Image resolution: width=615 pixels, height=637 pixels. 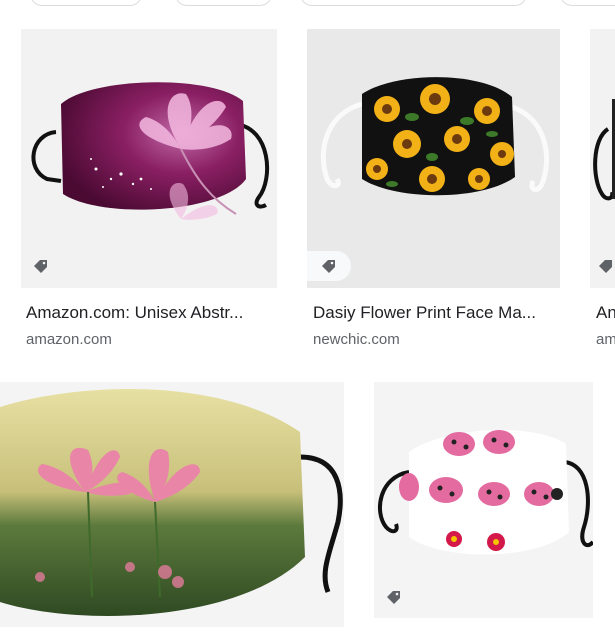 I want to click on result-title: An, so click(x=605, y=313).